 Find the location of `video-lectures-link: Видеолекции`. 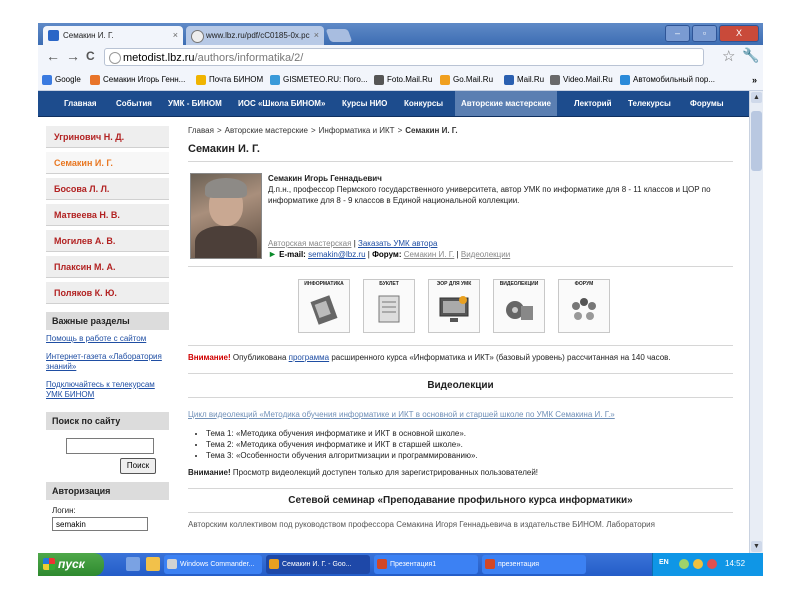

video-lectures-link: Видеолекции is located at coordinates (485, 254).